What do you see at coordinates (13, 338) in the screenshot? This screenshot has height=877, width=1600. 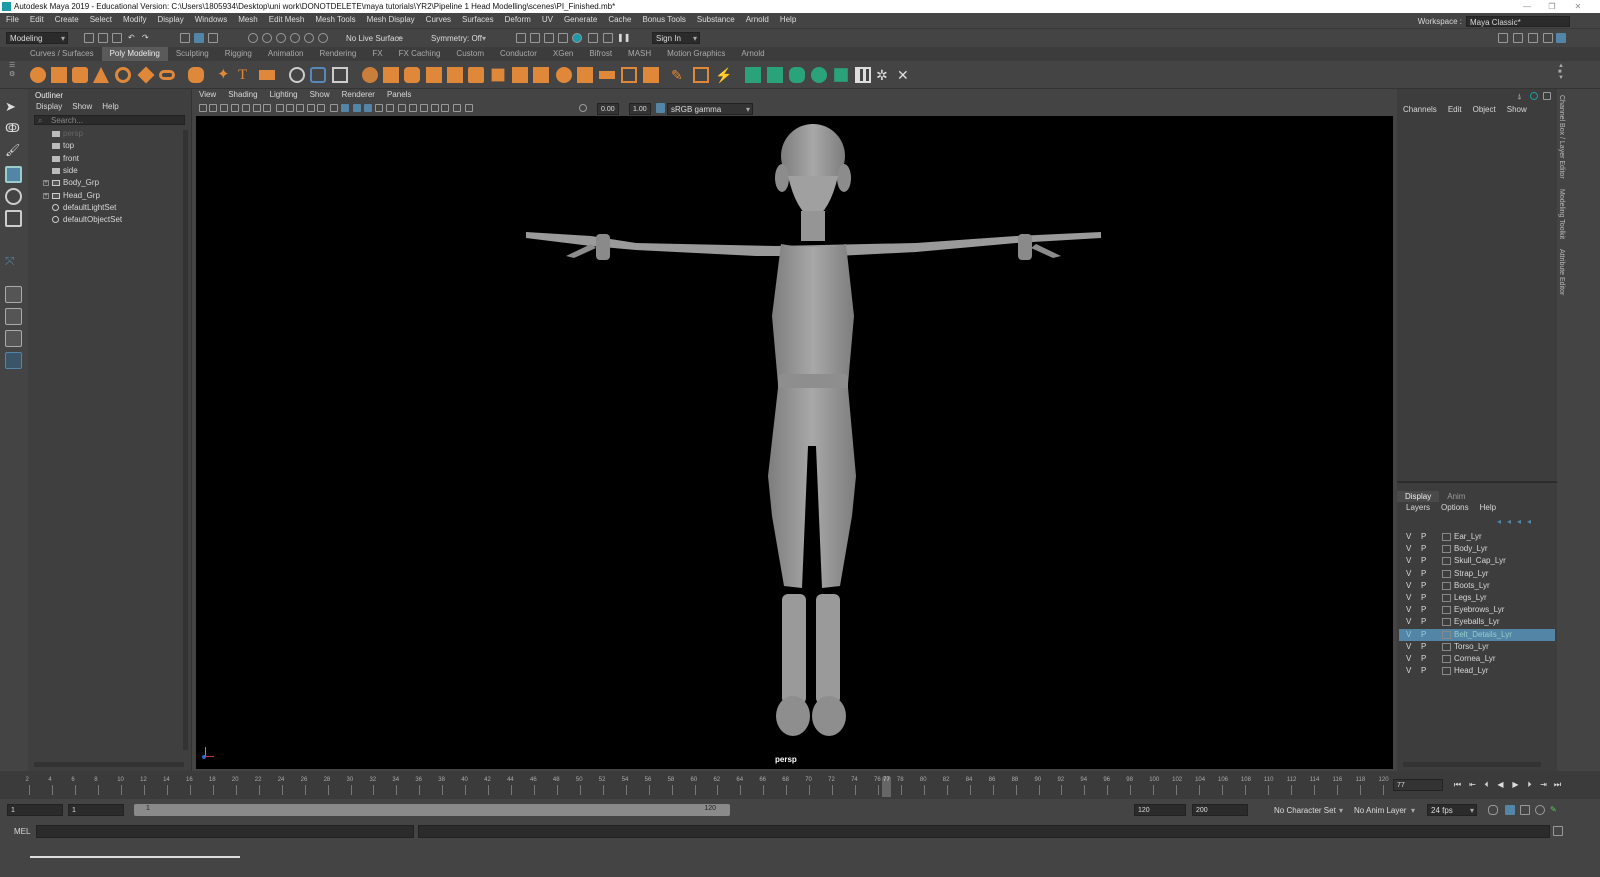 I see `two-pane-icon` at bounding box center [13, 338].